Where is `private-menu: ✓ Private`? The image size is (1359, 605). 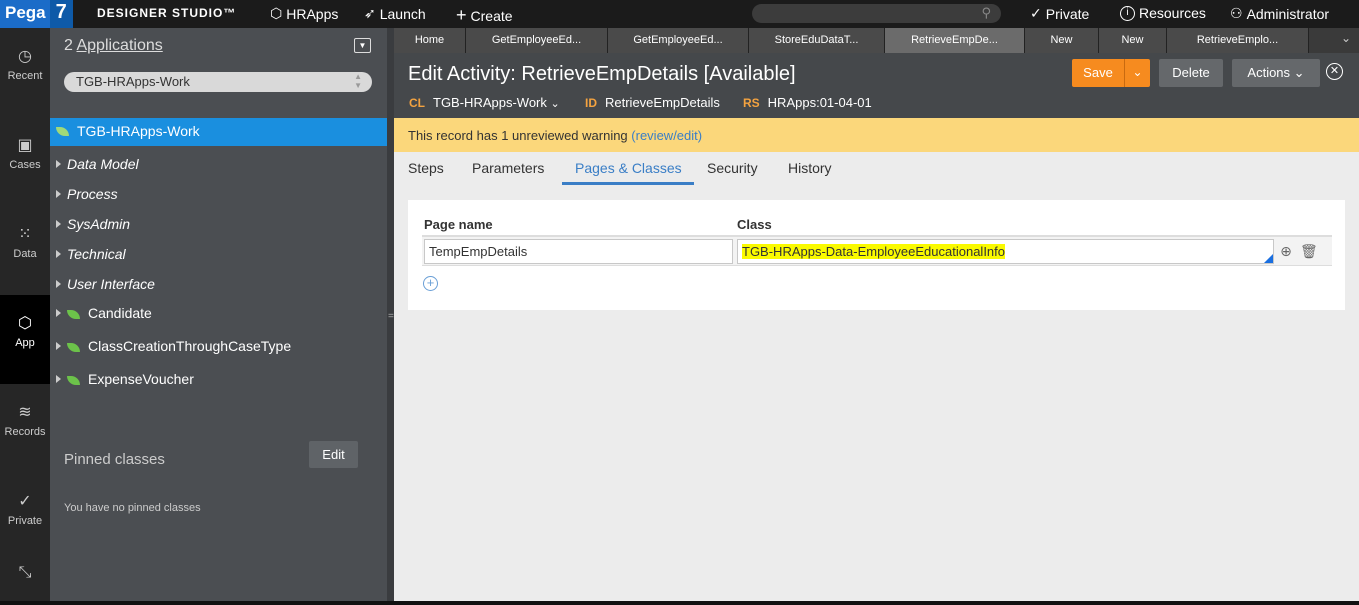 private-menu: ✓ Private is located at coordinates (1059, 13).